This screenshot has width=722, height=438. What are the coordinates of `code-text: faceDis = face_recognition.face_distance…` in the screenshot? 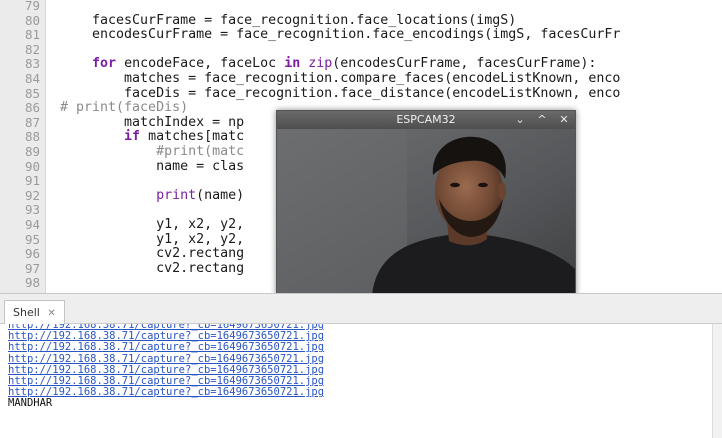 It's located at (340, 93).